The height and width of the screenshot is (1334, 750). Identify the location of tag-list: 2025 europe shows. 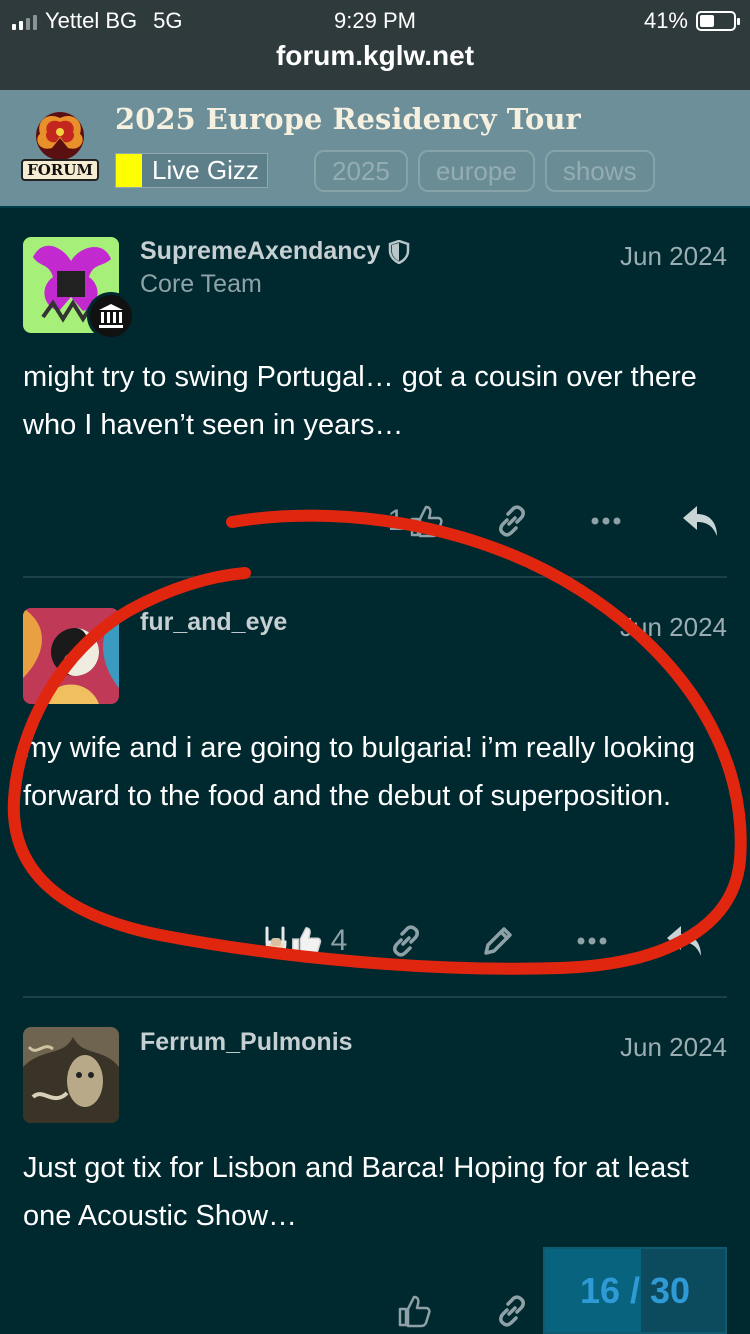
(484, 171).